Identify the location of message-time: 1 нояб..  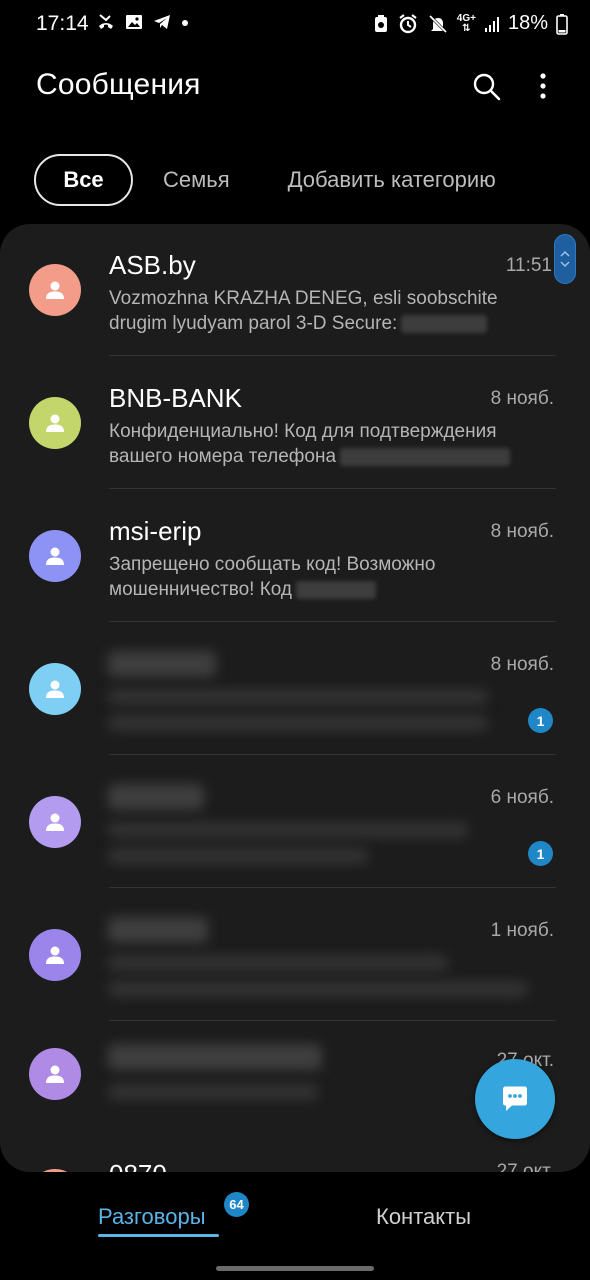
(522, 930).